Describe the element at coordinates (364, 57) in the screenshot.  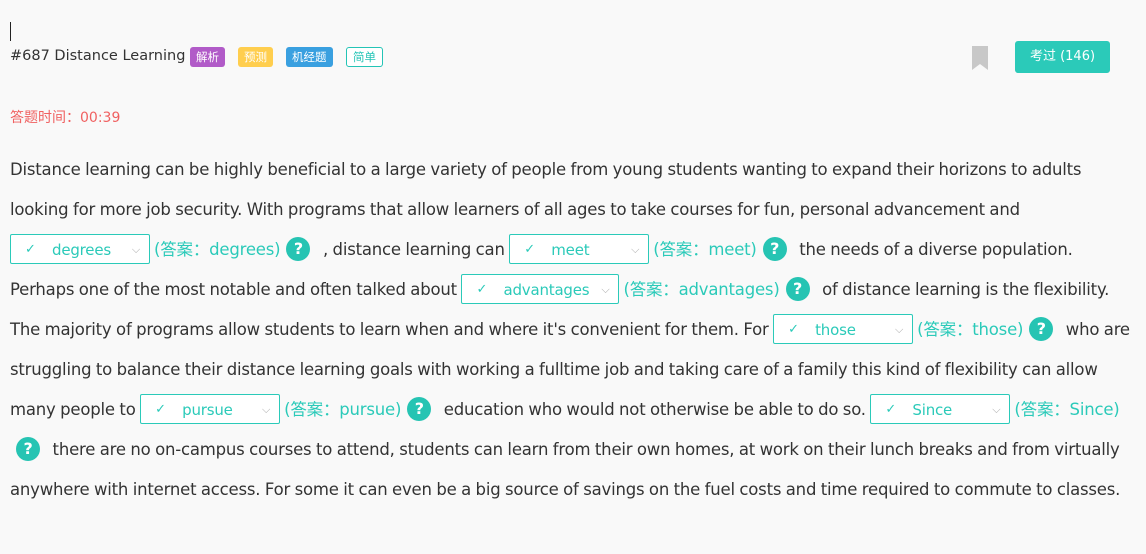
I see `tag-difficulty-easy: 简单` at that location.